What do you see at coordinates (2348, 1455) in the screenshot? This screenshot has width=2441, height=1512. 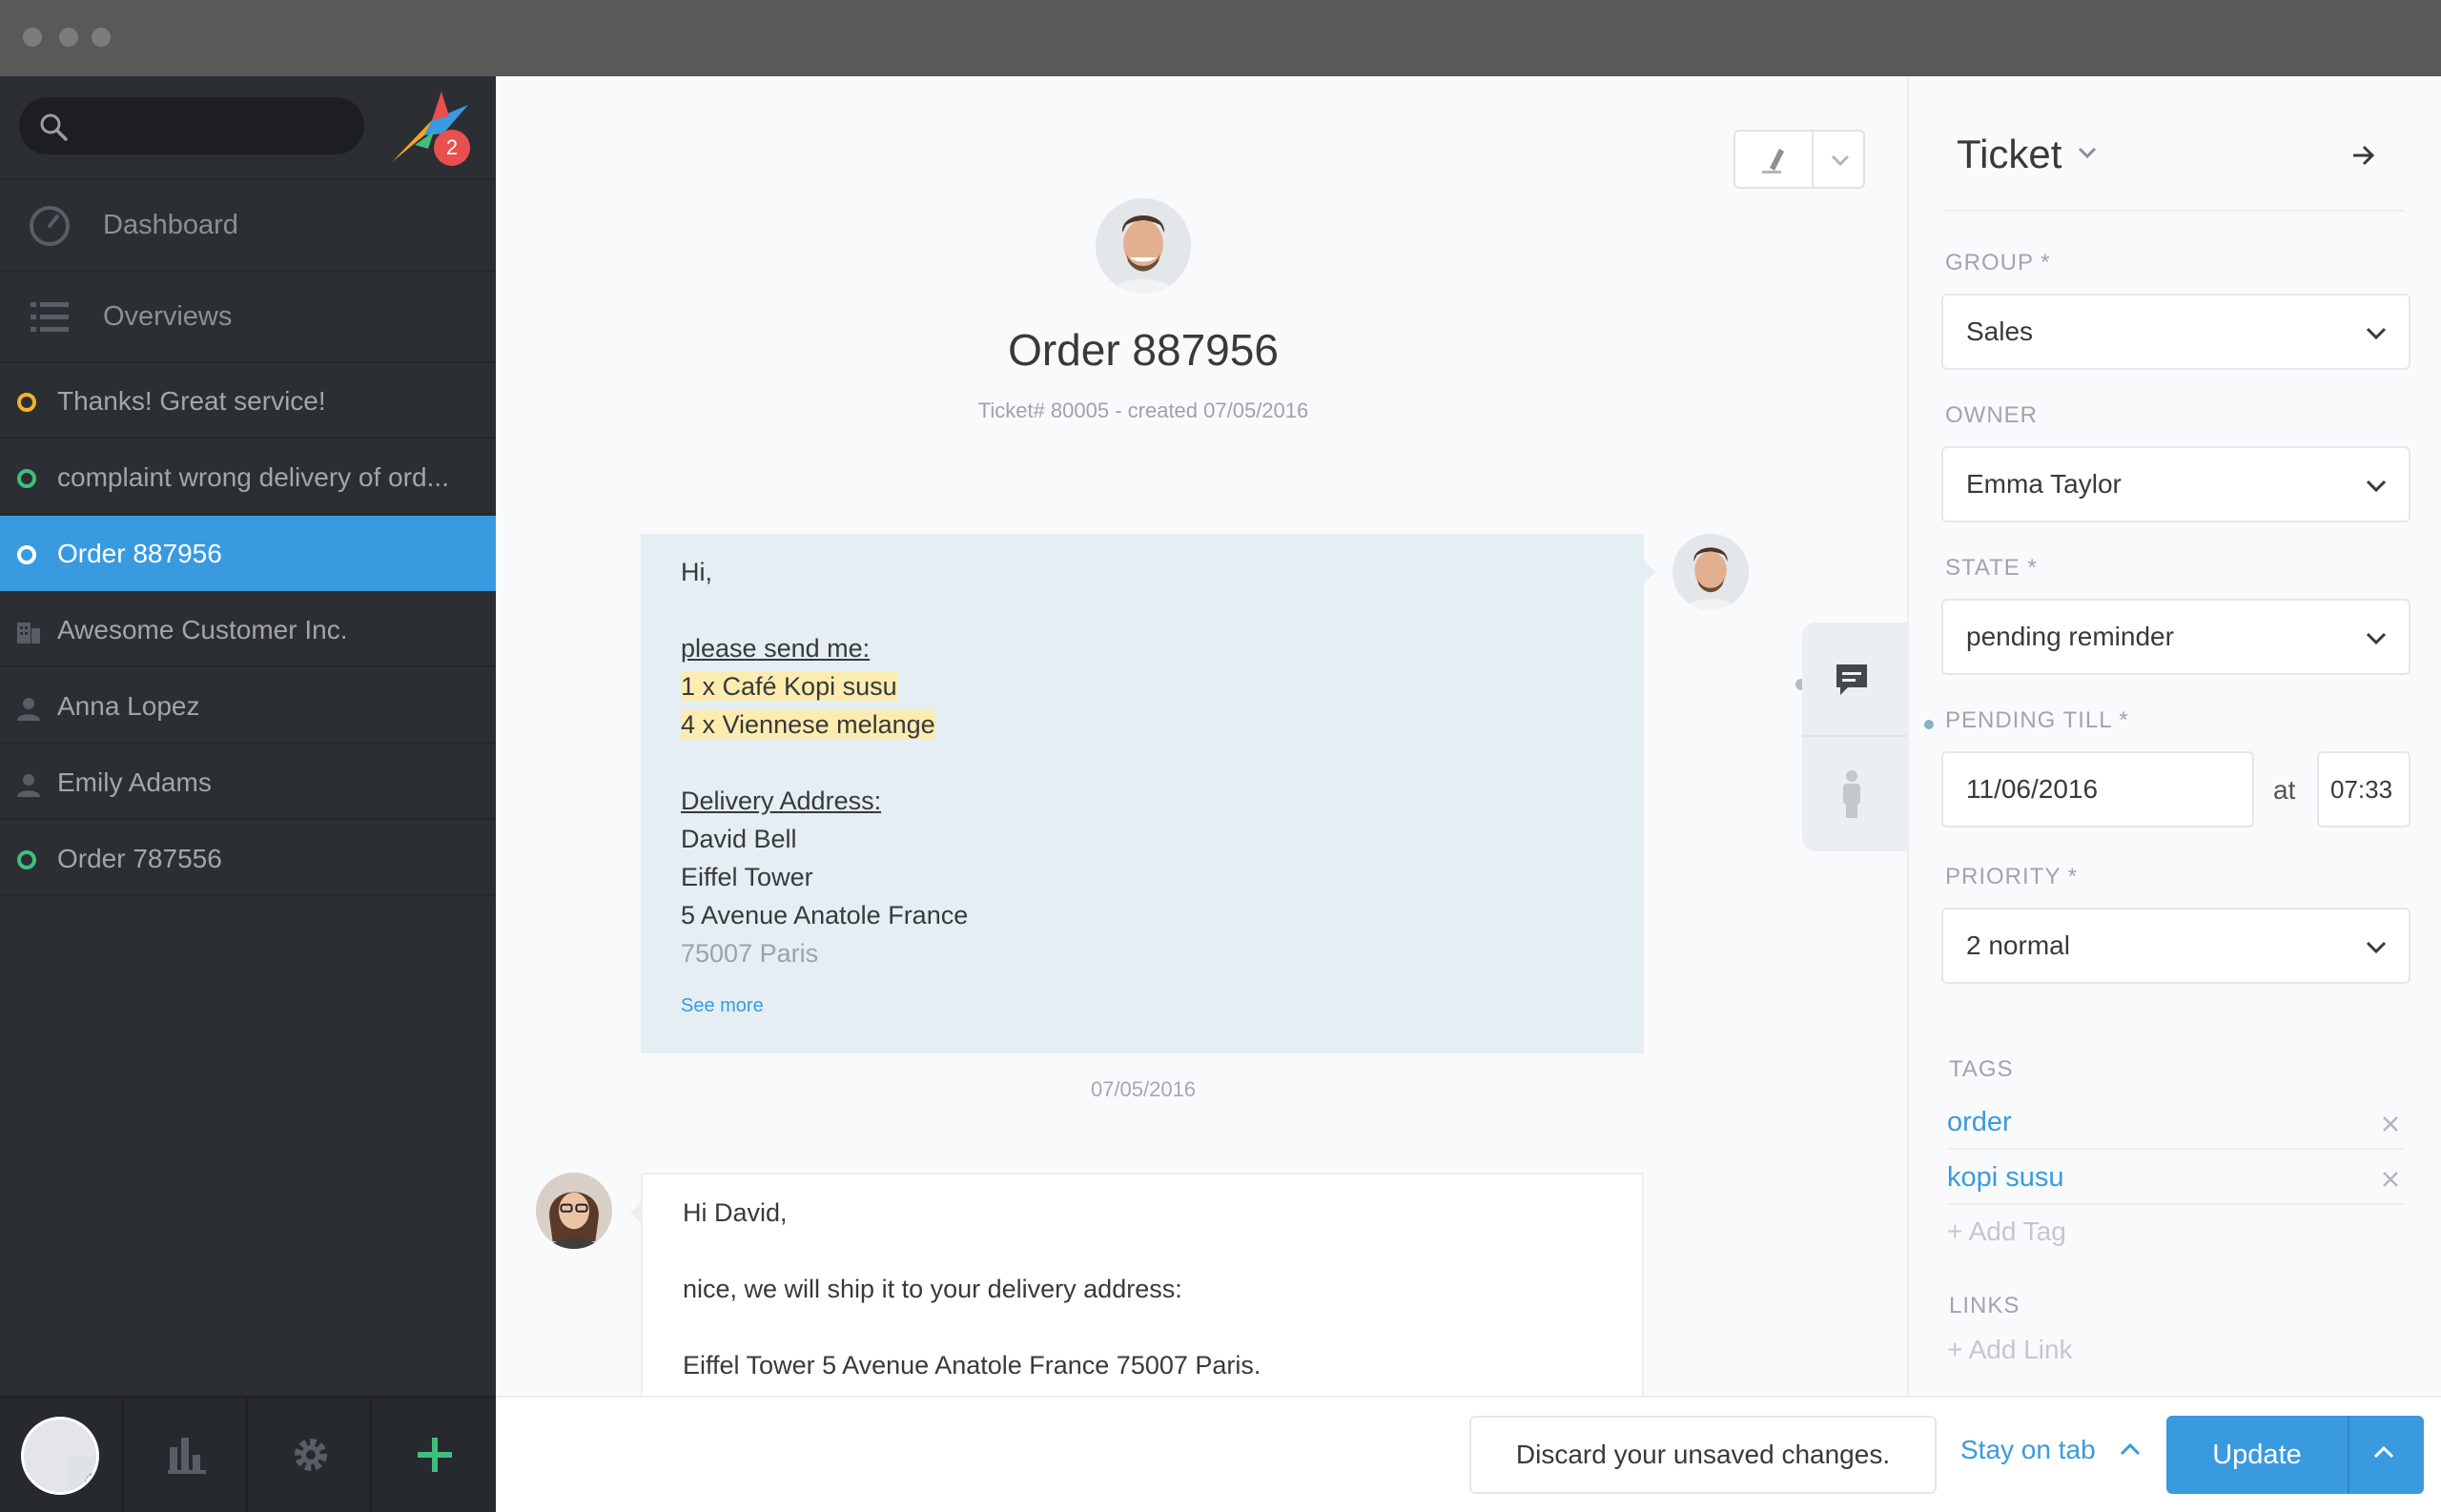 I see `update-divider` at bounding box center [2348, 1455].